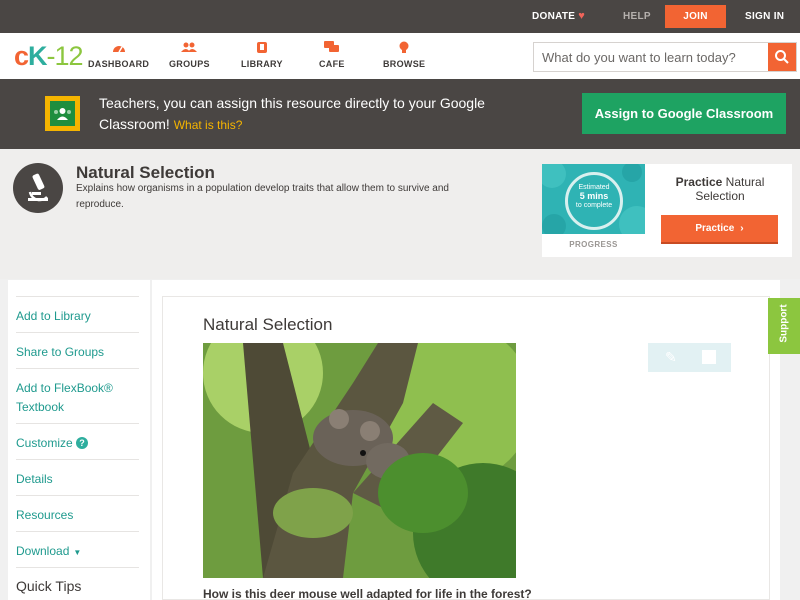 The height and width of the screenshot is (600, 800). What do you see at coordinates (671, 357) in the screenshot?
I see `pencil-icon: ✎` at bounding box center [671, 357].